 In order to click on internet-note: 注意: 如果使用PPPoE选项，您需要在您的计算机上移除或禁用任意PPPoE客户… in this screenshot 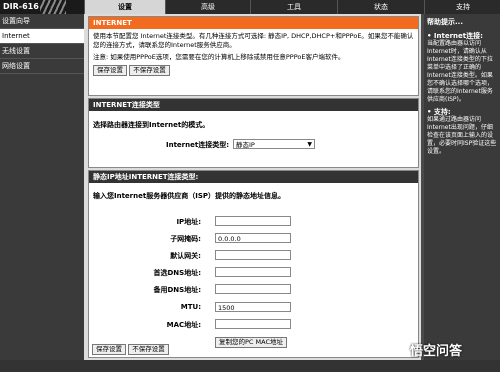, I will do `click(219, 57)`.